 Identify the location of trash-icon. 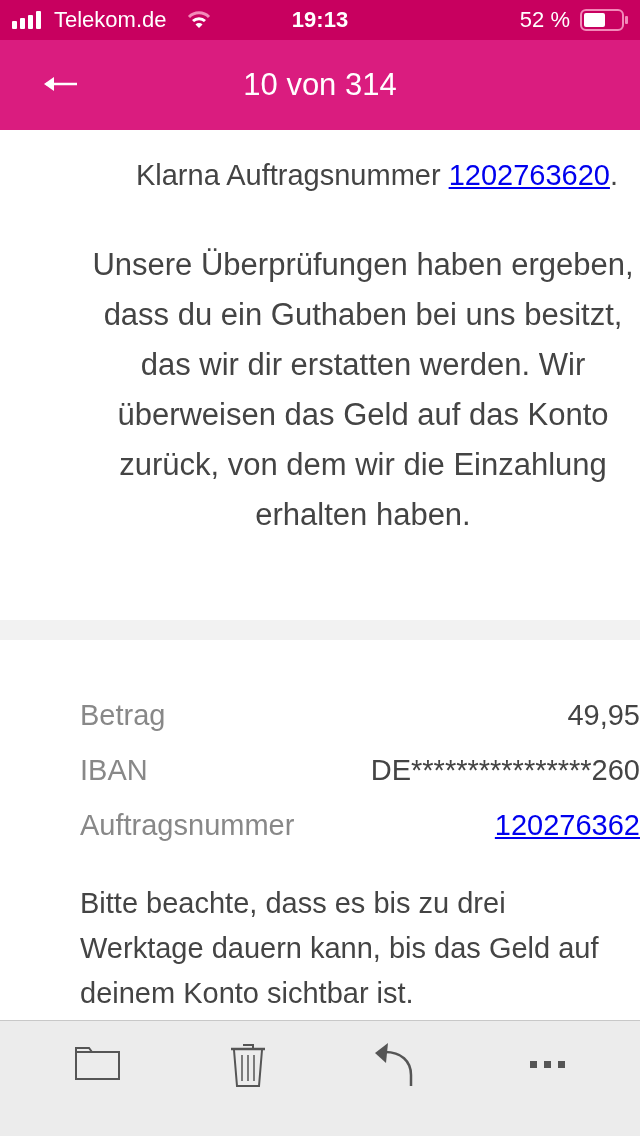
(247, 1065).